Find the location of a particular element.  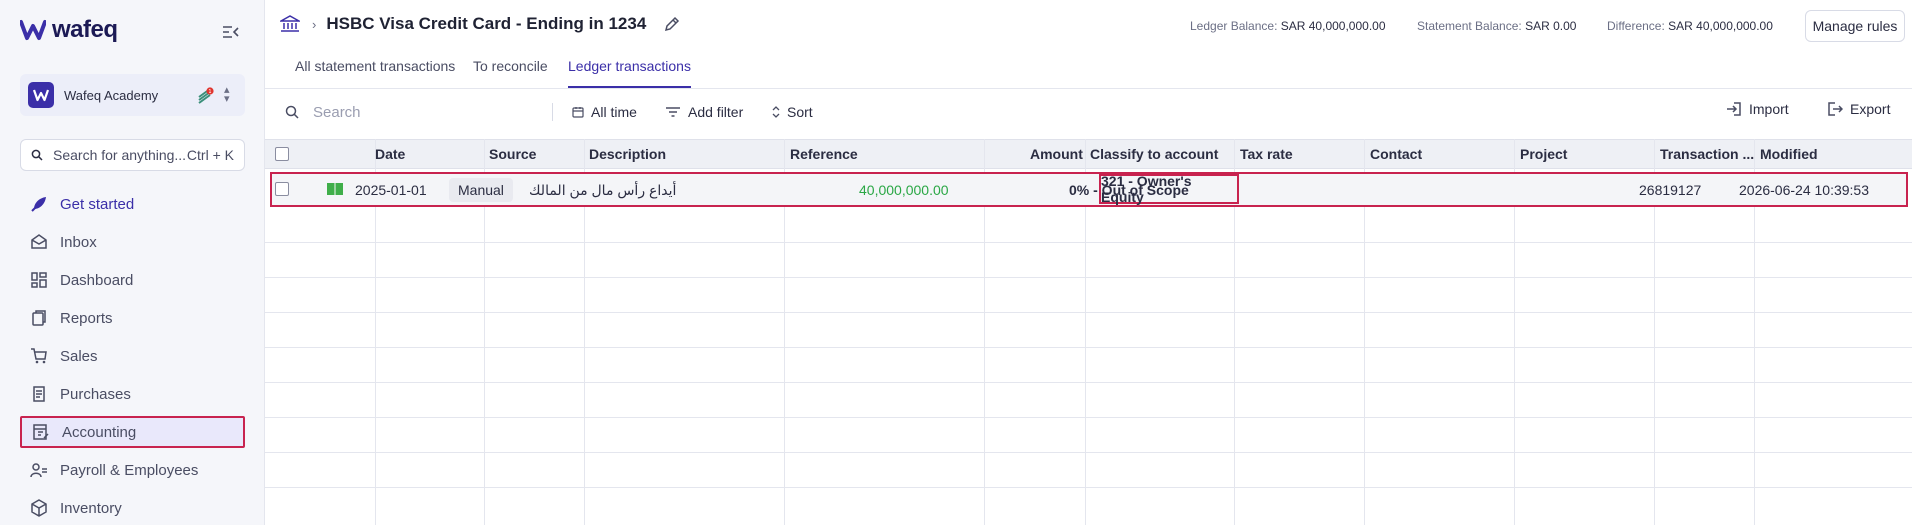

chevron-updown-icon: ▴ ▾ is located at coordinates (227, 94).